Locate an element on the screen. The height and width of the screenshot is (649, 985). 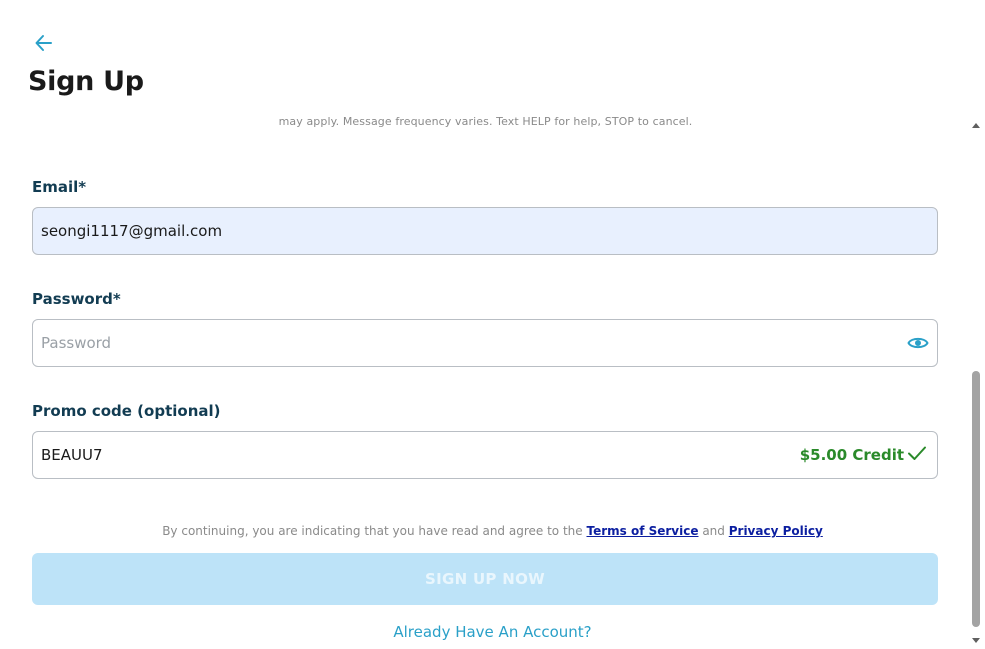
page-title: Sign Up is located at coordinates (86, 81).